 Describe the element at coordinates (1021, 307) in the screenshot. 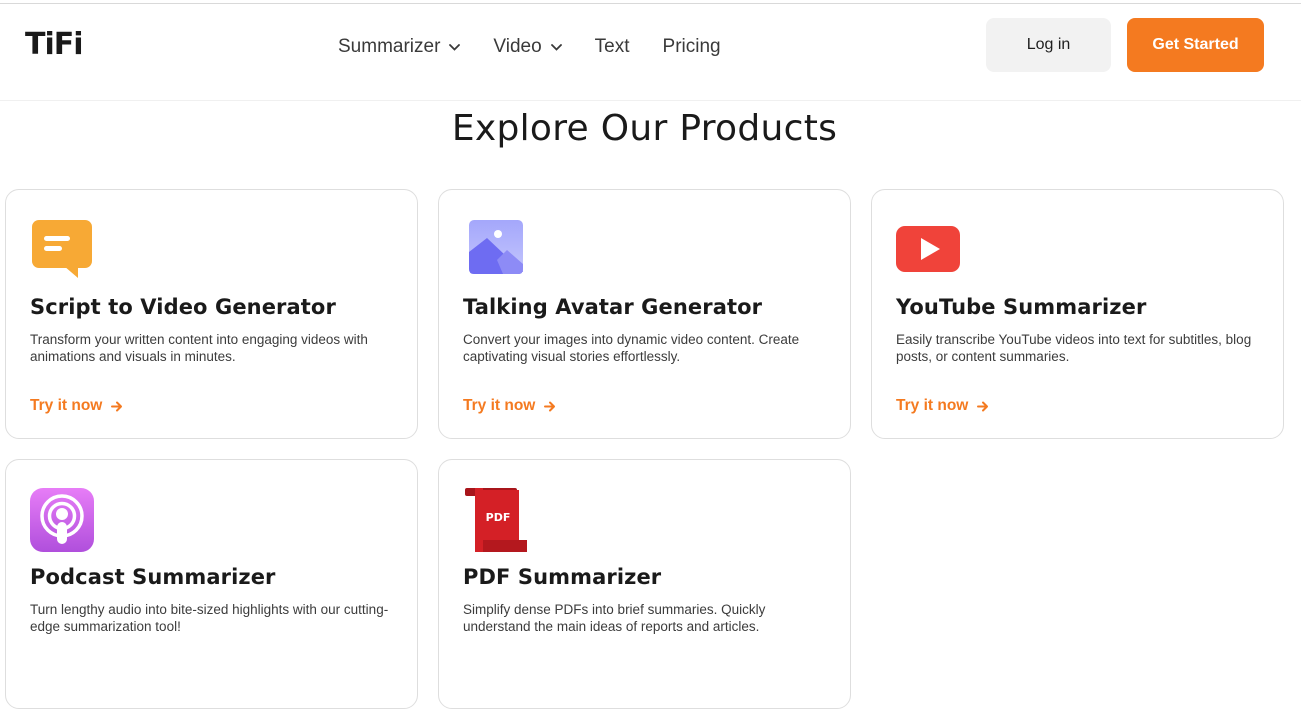

I see `card-title: YouTube Summarizer` at that location.